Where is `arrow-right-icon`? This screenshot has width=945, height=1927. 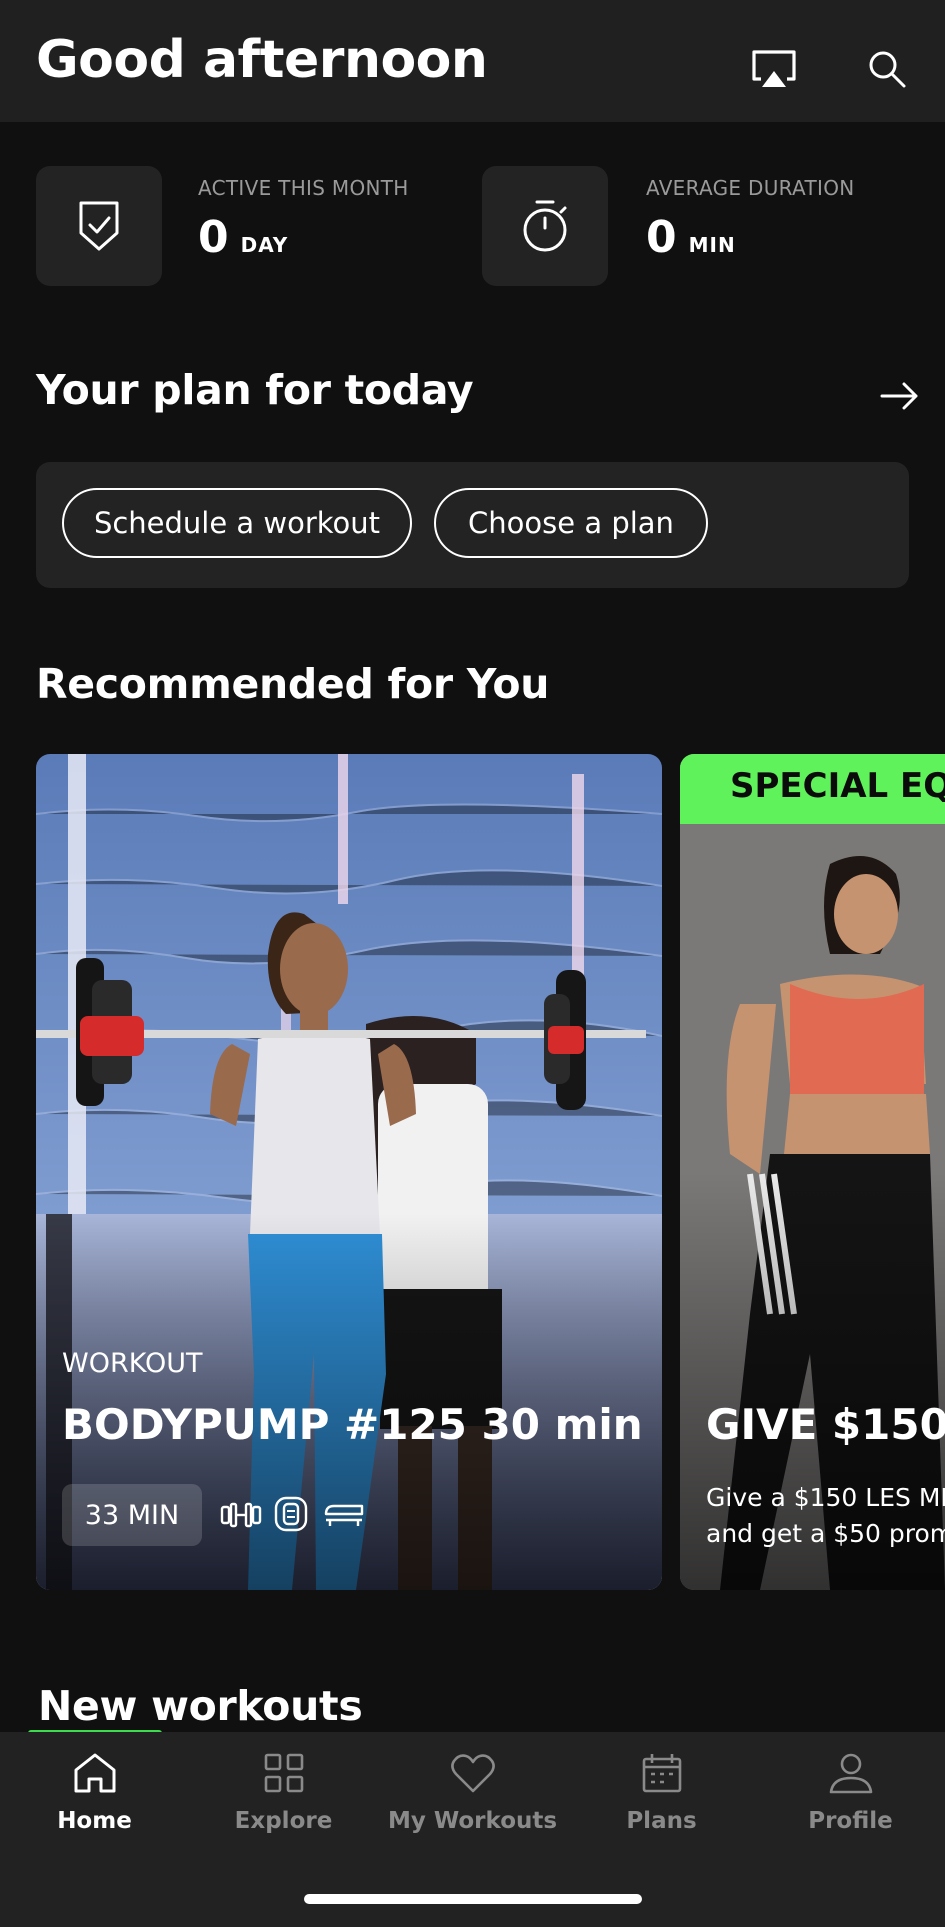 arrow-right-icon is located at coordinates (900, 396).